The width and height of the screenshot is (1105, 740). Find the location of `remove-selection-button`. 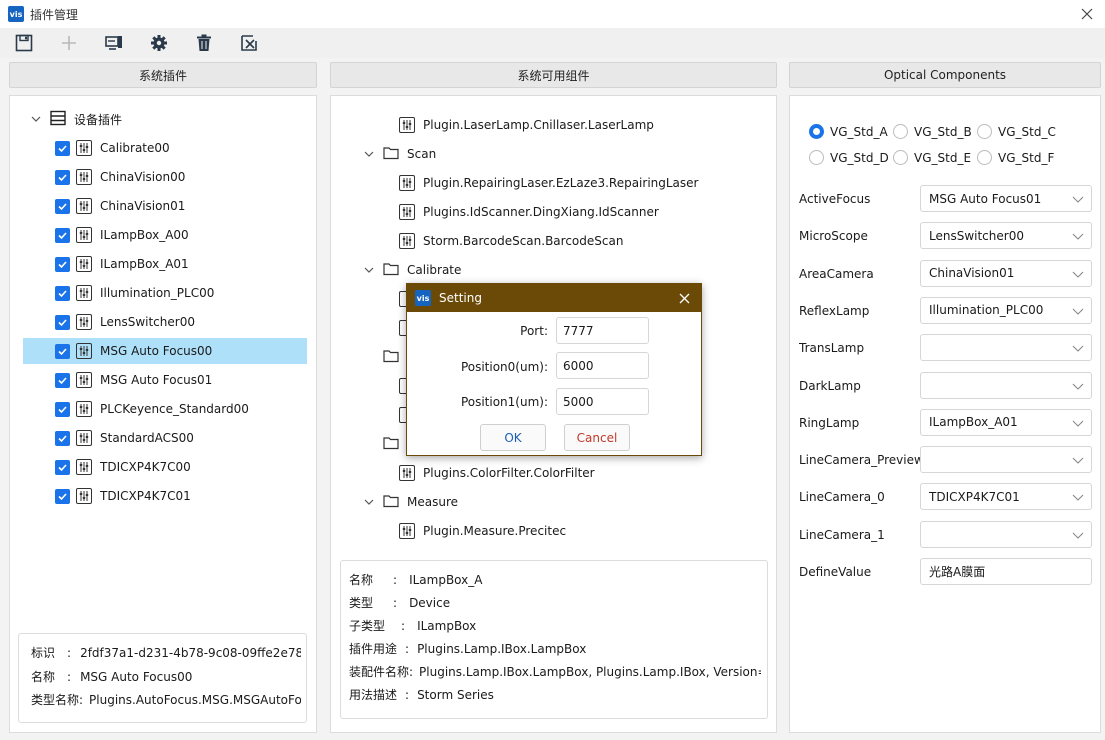

remove-selection-button is located at coordinates (249, 43).